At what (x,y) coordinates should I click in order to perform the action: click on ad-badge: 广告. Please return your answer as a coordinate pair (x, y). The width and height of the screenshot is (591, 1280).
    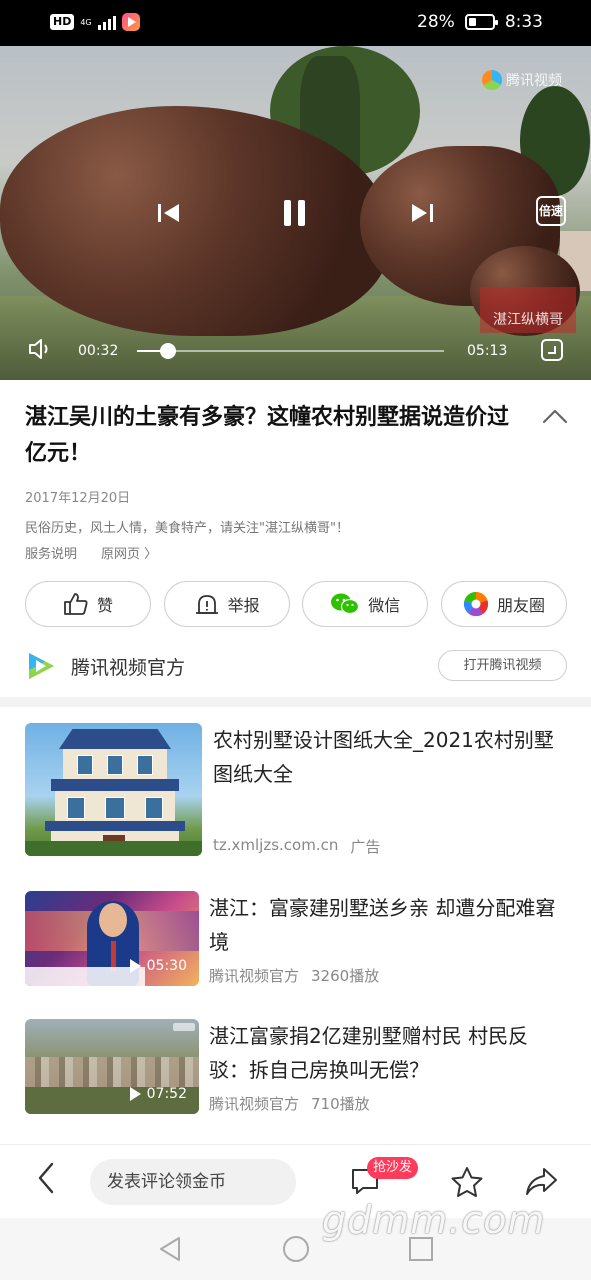
    Looking at the image, I should click on (365, 847).